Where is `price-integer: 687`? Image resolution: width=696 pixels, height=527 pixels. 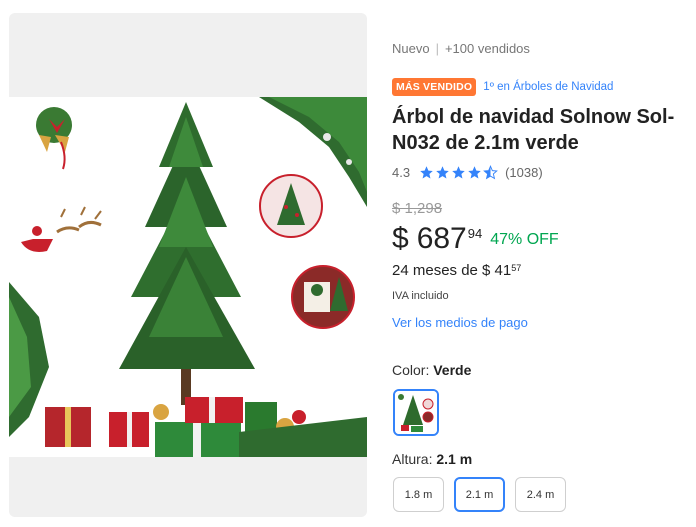 price-integer: 687 is located at coordinates (441, 238).